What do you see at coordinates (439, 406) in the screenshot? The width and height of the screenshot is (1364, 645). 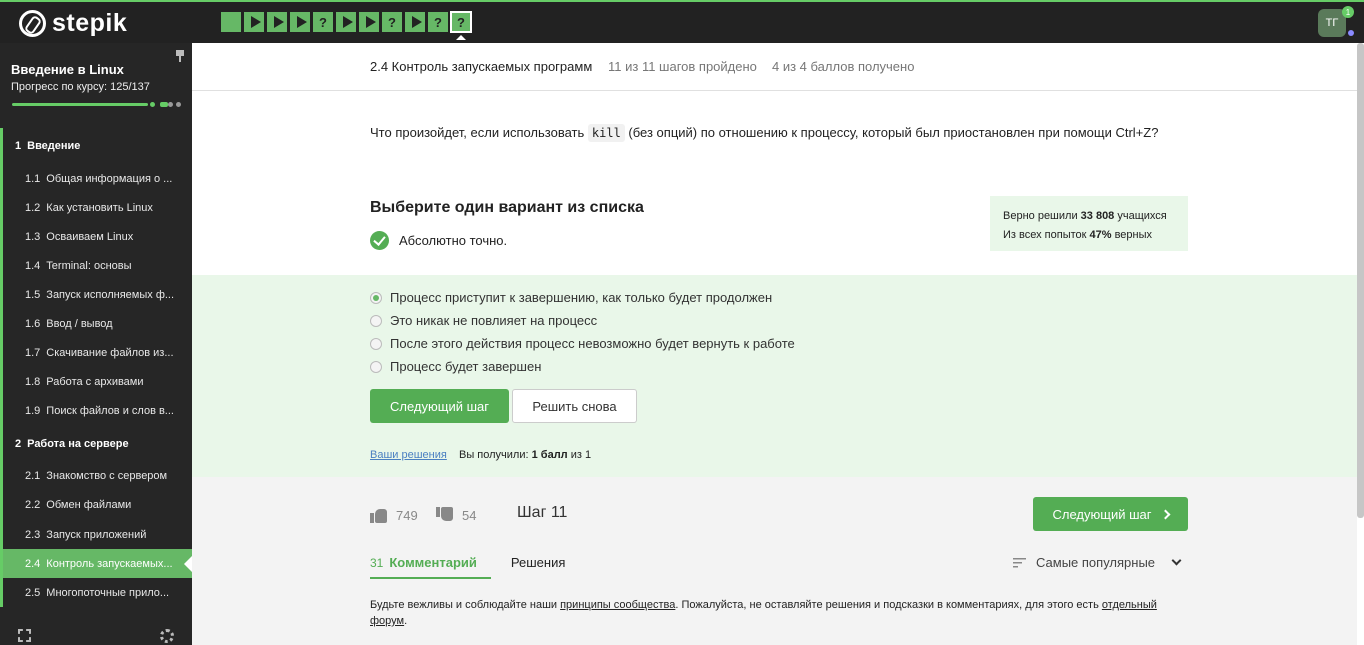 I see `next-step-button: Следующий шаг` at bounding box center [439, 406].